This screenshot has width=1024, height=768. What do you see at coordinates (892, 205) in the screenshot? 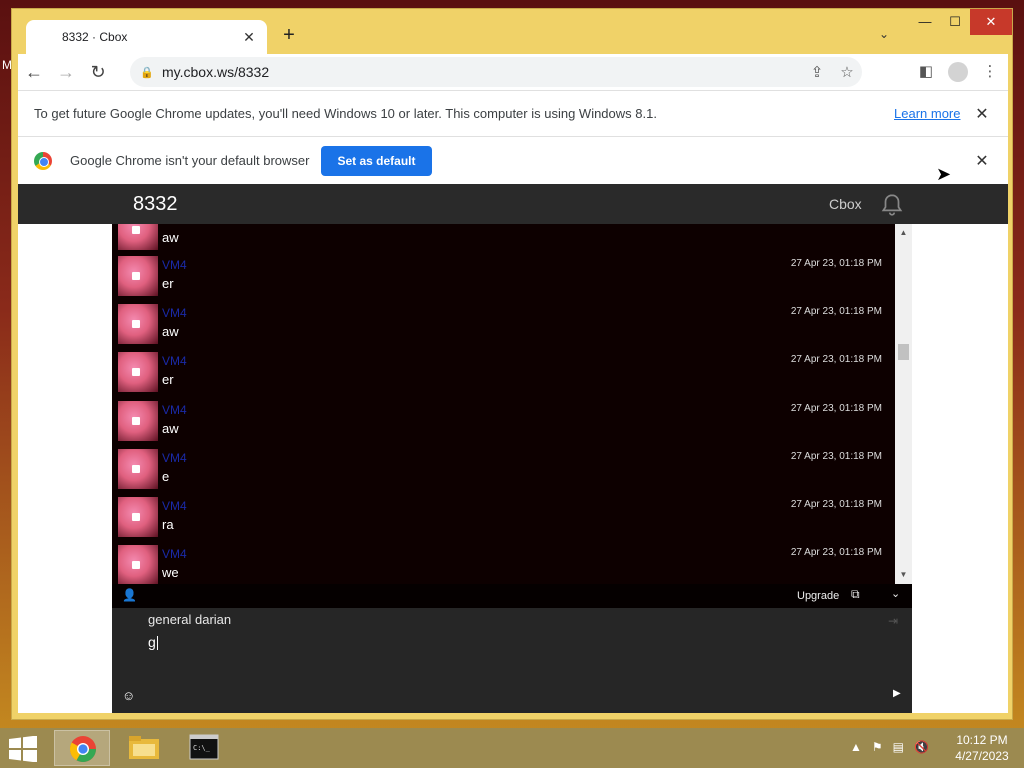
I see `bell-icon` at bounding box center [892, 205].